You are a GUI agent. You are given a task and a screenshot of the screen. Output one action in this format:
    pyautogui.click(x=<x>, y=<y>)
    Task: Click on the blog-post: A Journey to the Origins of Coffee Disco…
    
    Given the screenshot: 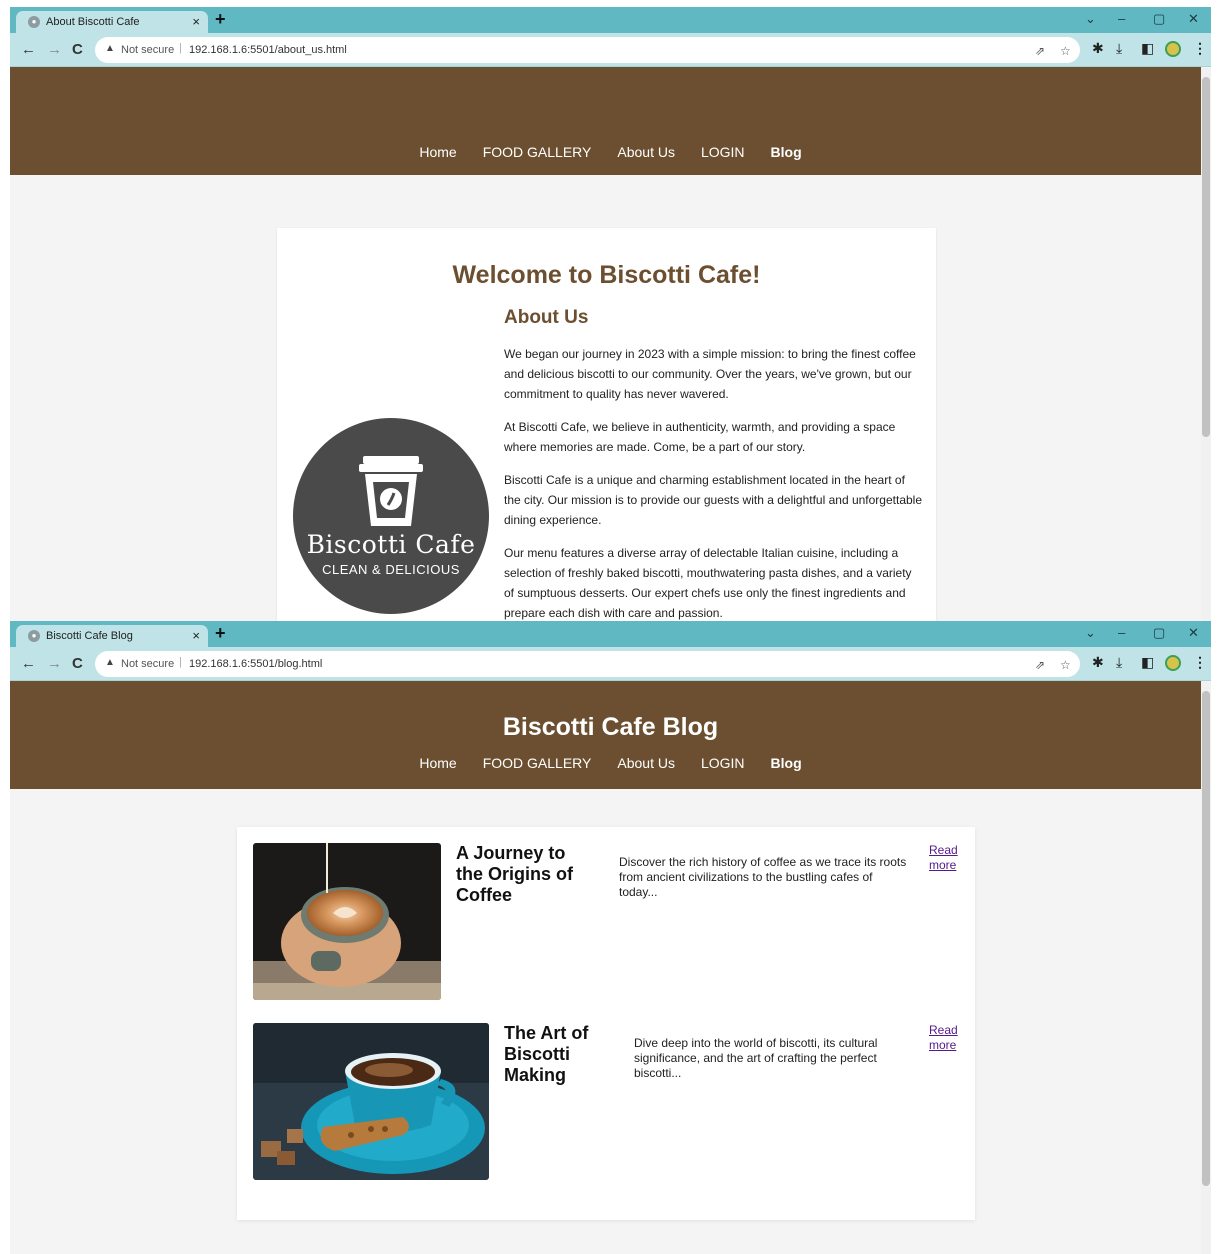 What is the action you would take?
    pyautogui.click(x=608, y=921)
    